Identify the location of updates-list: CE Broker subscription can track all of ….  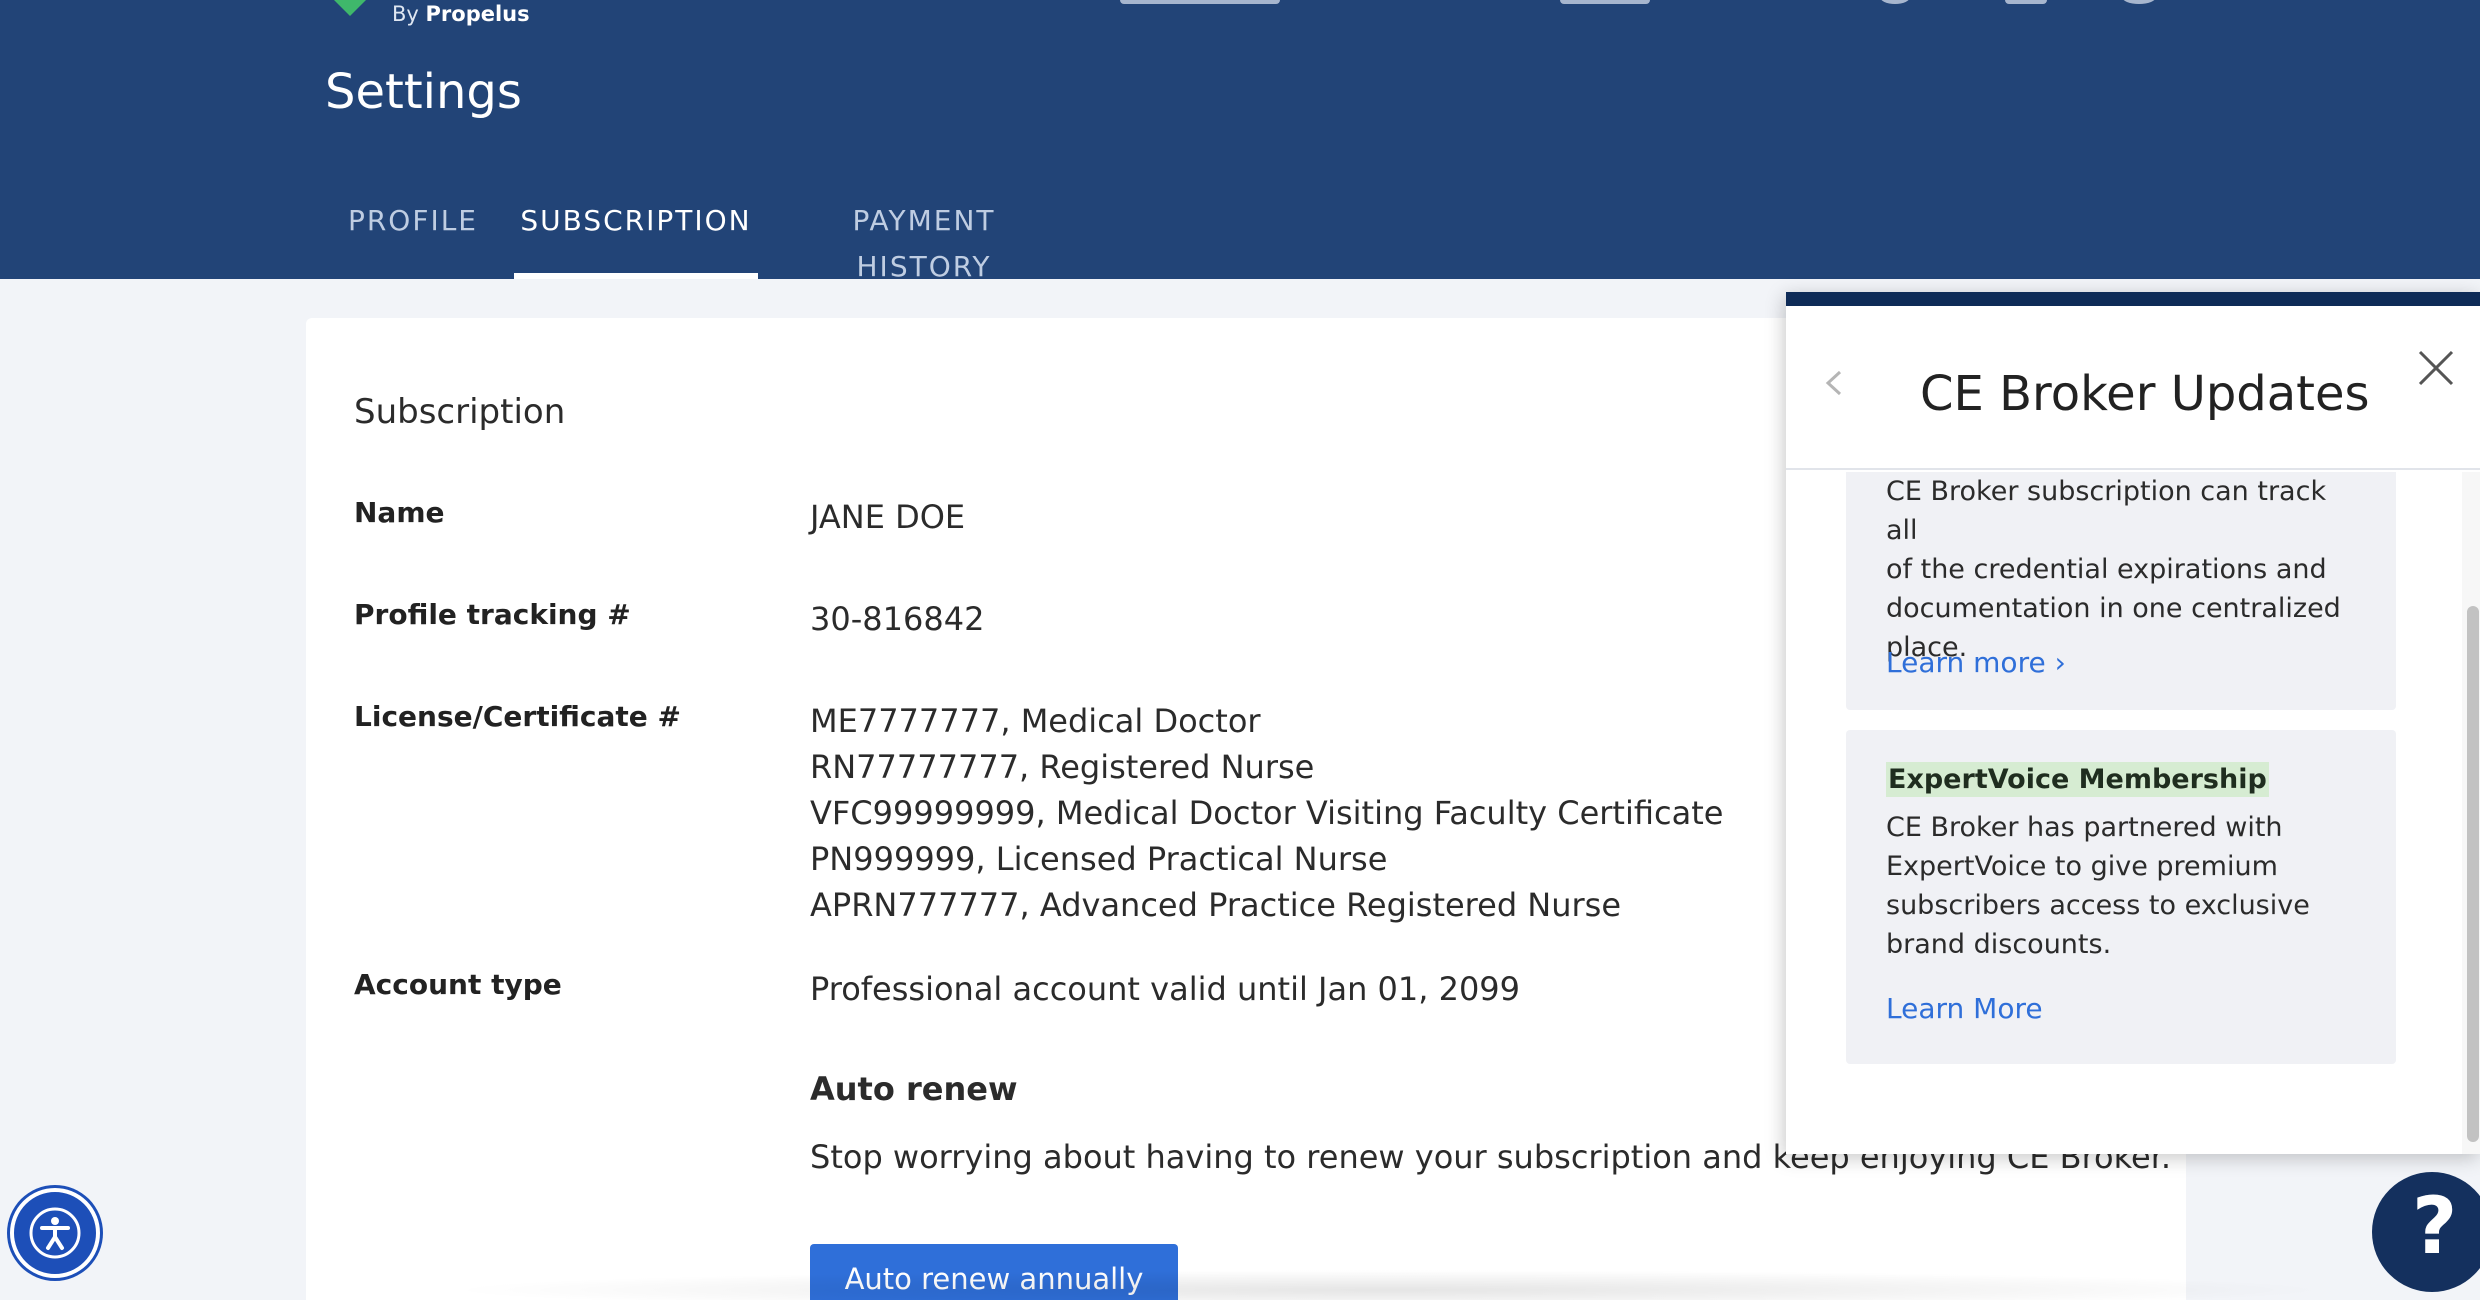
(2133, 813).